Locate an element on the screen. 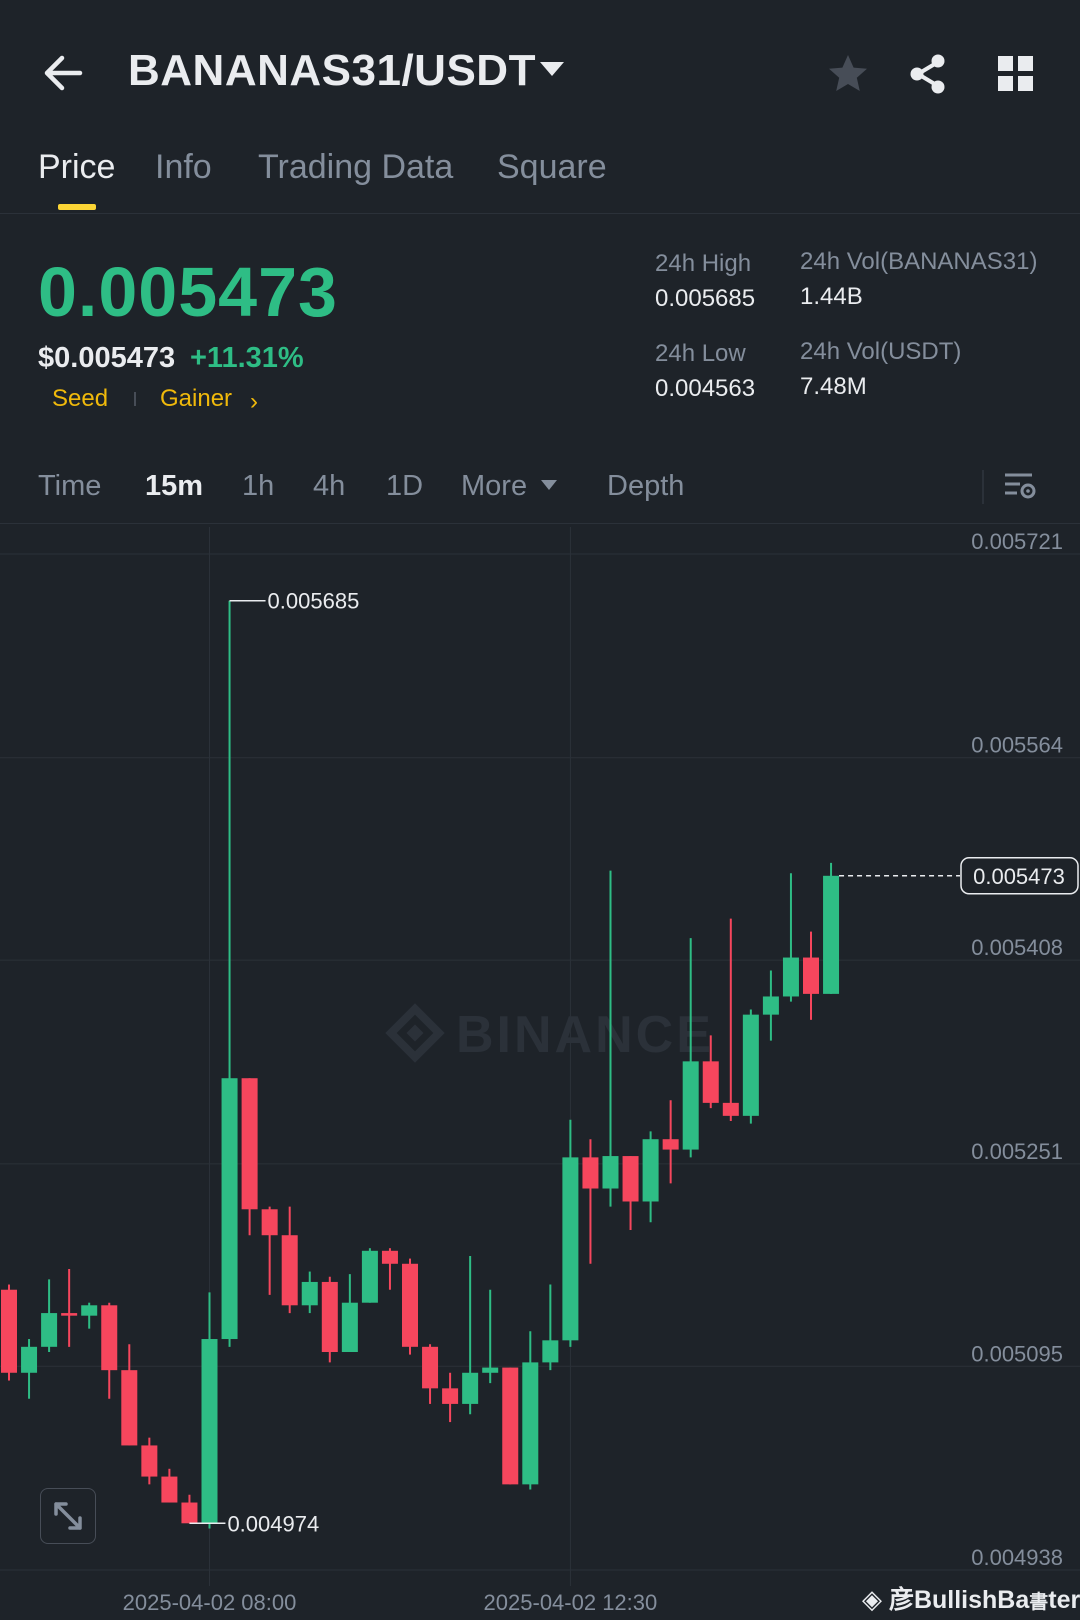 This screenshot has width=1080, height=1620. binance-watermark: BINANCE is located at coordinates (549, 1033).